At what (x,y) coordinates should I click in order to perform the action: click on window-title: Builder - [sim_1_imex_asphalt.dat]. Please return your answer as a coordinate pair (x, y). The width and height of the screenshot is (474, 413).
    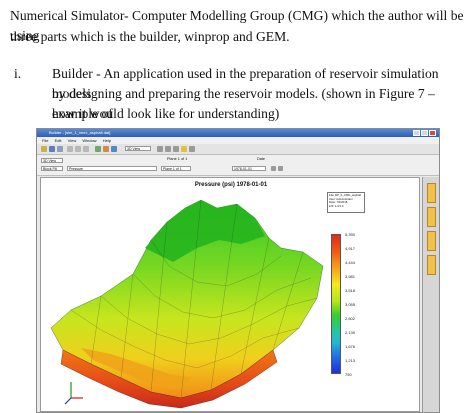
    Looking at the image, I should click on (80, 132).